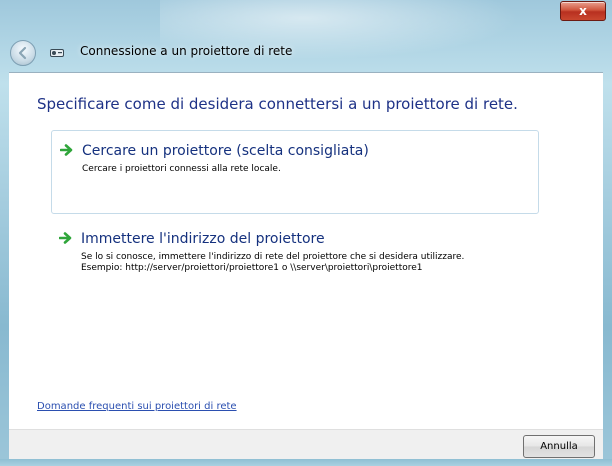 The height and width of the screenshot is (466, 612). I want to click on close-icon: x, so click(583, 11).